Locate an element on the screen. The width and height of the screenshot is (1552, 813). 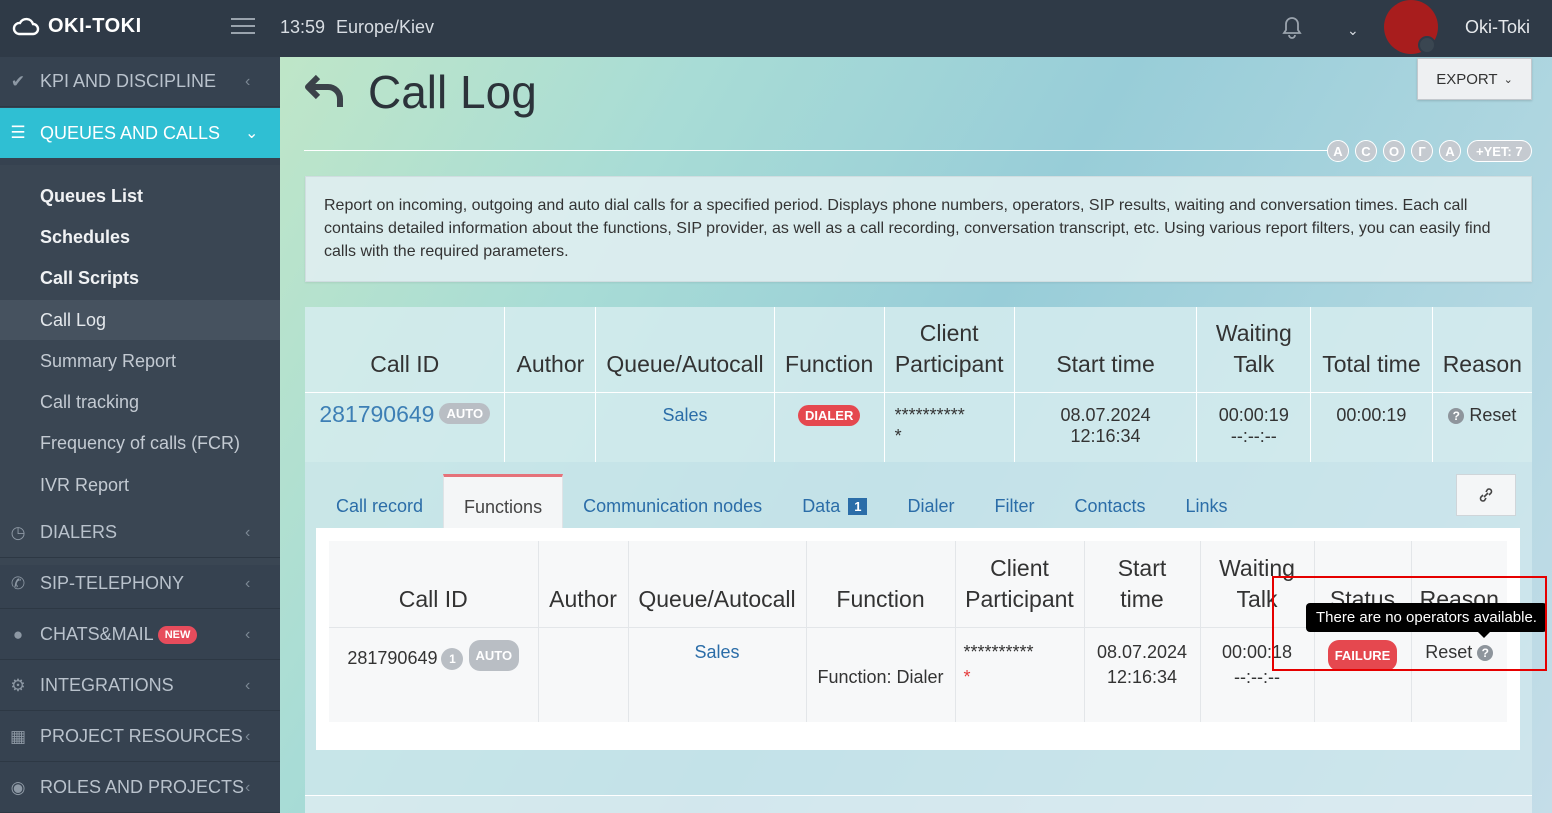
tab-communication-nodes: Communication nodes is located at coordinates (672, 501).